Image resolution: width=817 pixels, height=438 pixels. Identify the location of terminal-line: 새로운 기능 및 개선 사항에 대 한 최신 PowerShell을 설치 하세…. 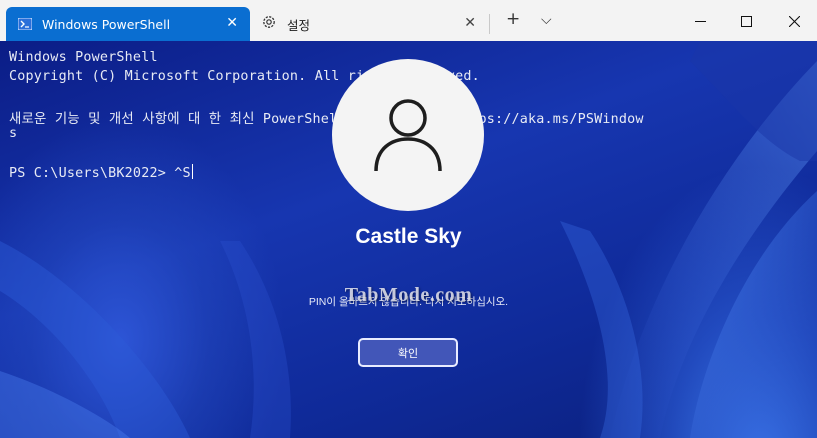
(326, 119).